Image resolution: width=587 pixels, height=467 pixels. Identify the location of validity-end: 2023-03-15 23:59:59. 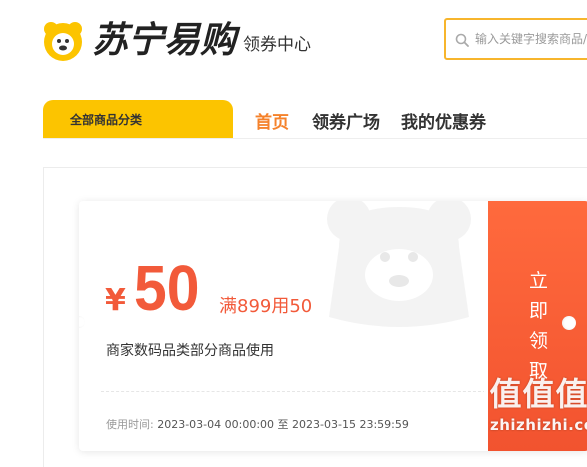
(350, 424).